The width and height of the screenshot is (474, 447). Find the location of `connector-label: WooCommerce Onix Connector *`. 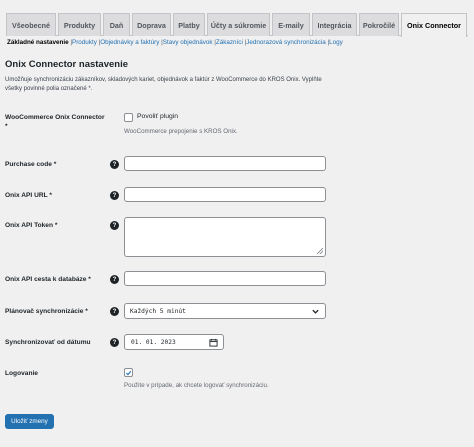

connector-label: WooCommerce Onix Connector * is located at coordinates (55, 122).